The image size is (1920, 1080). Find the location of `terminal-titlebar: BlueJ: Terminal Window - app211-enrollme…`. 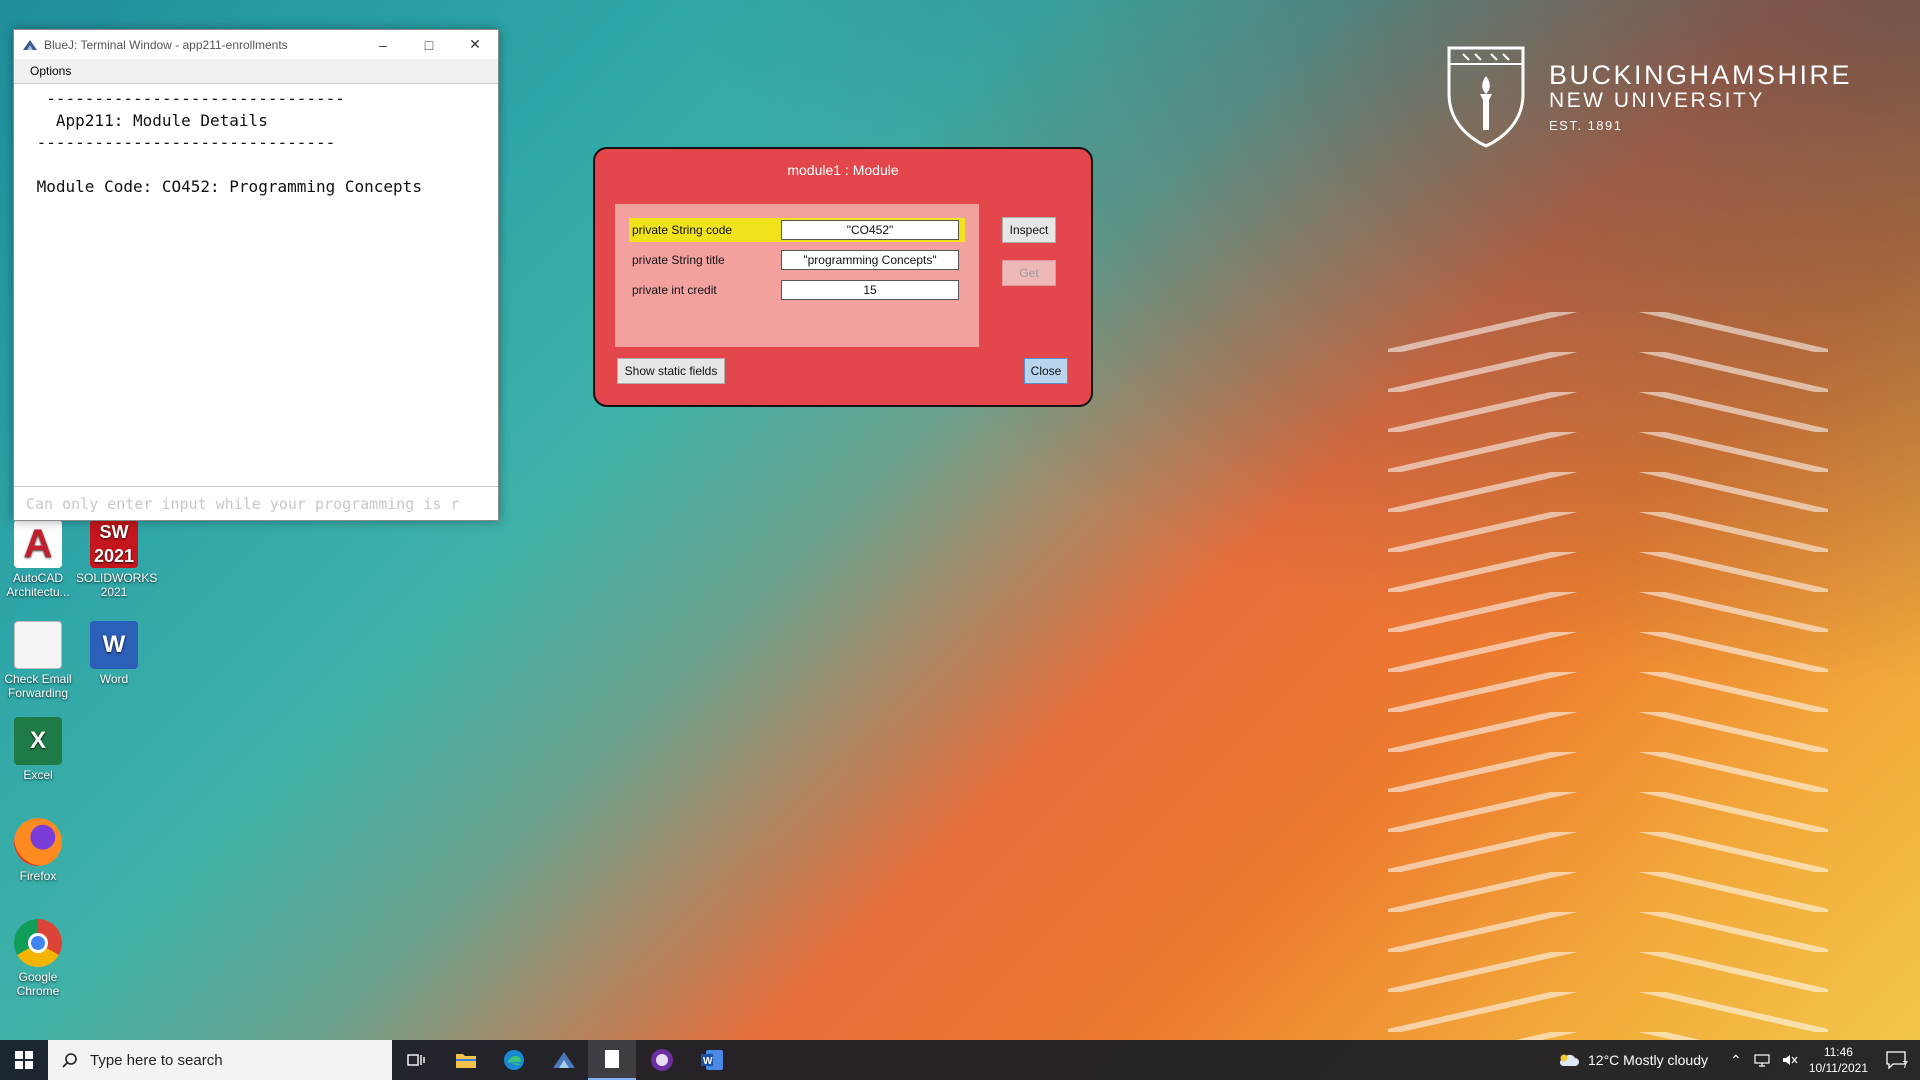

terminal-titlebar: BlueJ: Terminal Window - app211-enrollme… is located at coordinates (256, 45).